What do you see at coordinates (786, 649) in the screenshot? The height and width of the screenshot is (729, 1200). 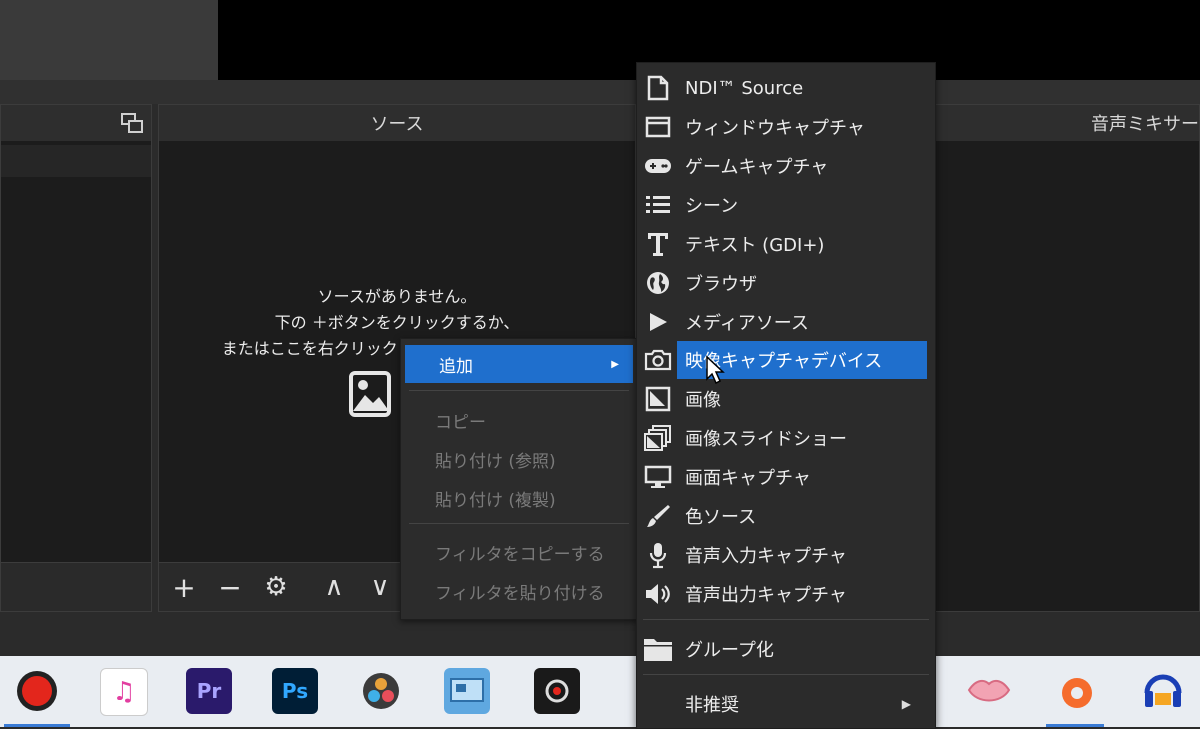 I see `submenu-group: グループ化` at bounding box center [786, 649].